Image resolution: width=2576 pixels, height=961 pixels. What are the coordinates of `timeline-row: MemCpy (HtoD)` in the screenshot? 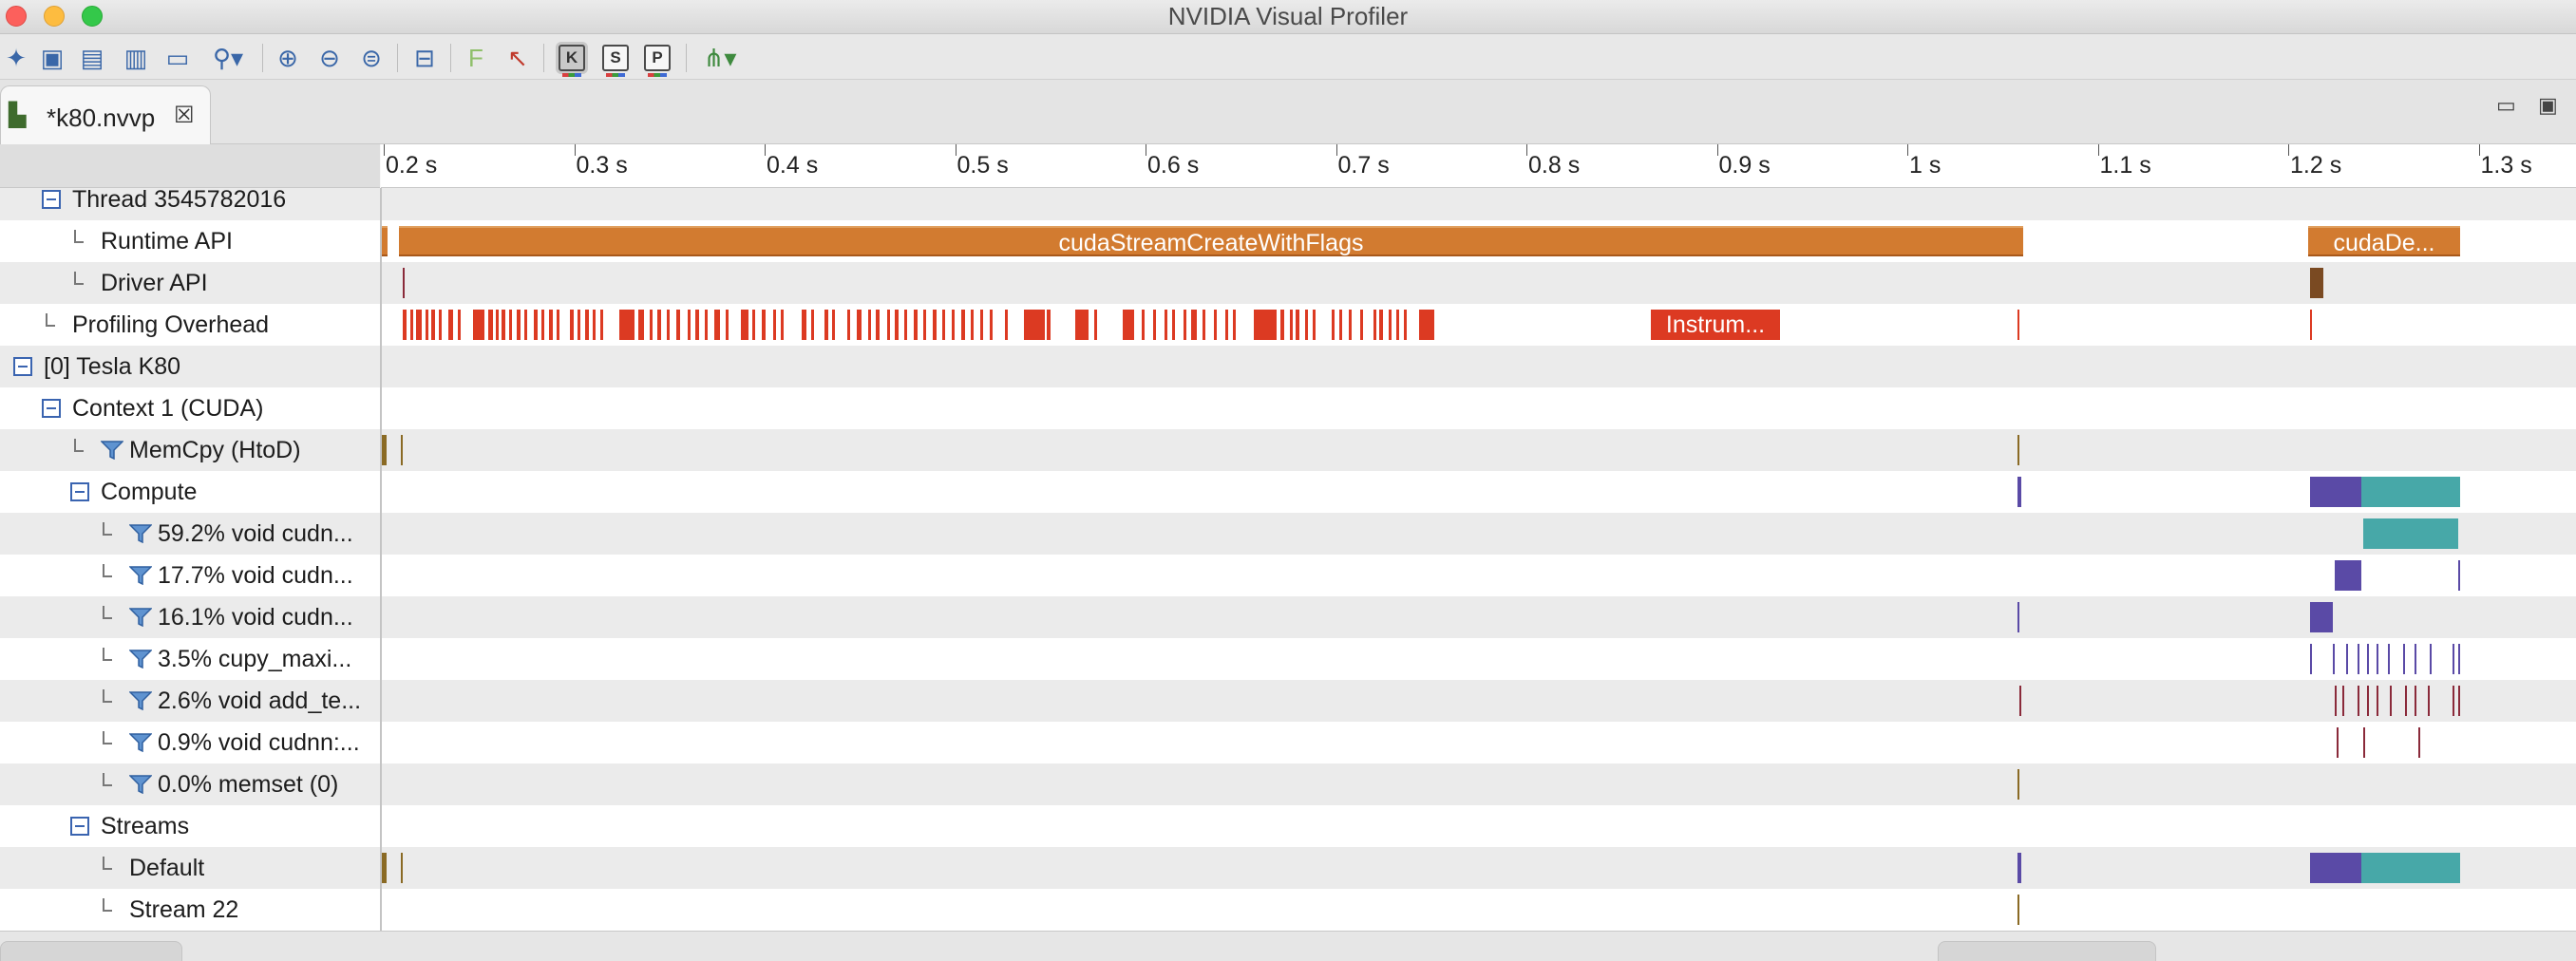 It's located at (1288, 450).